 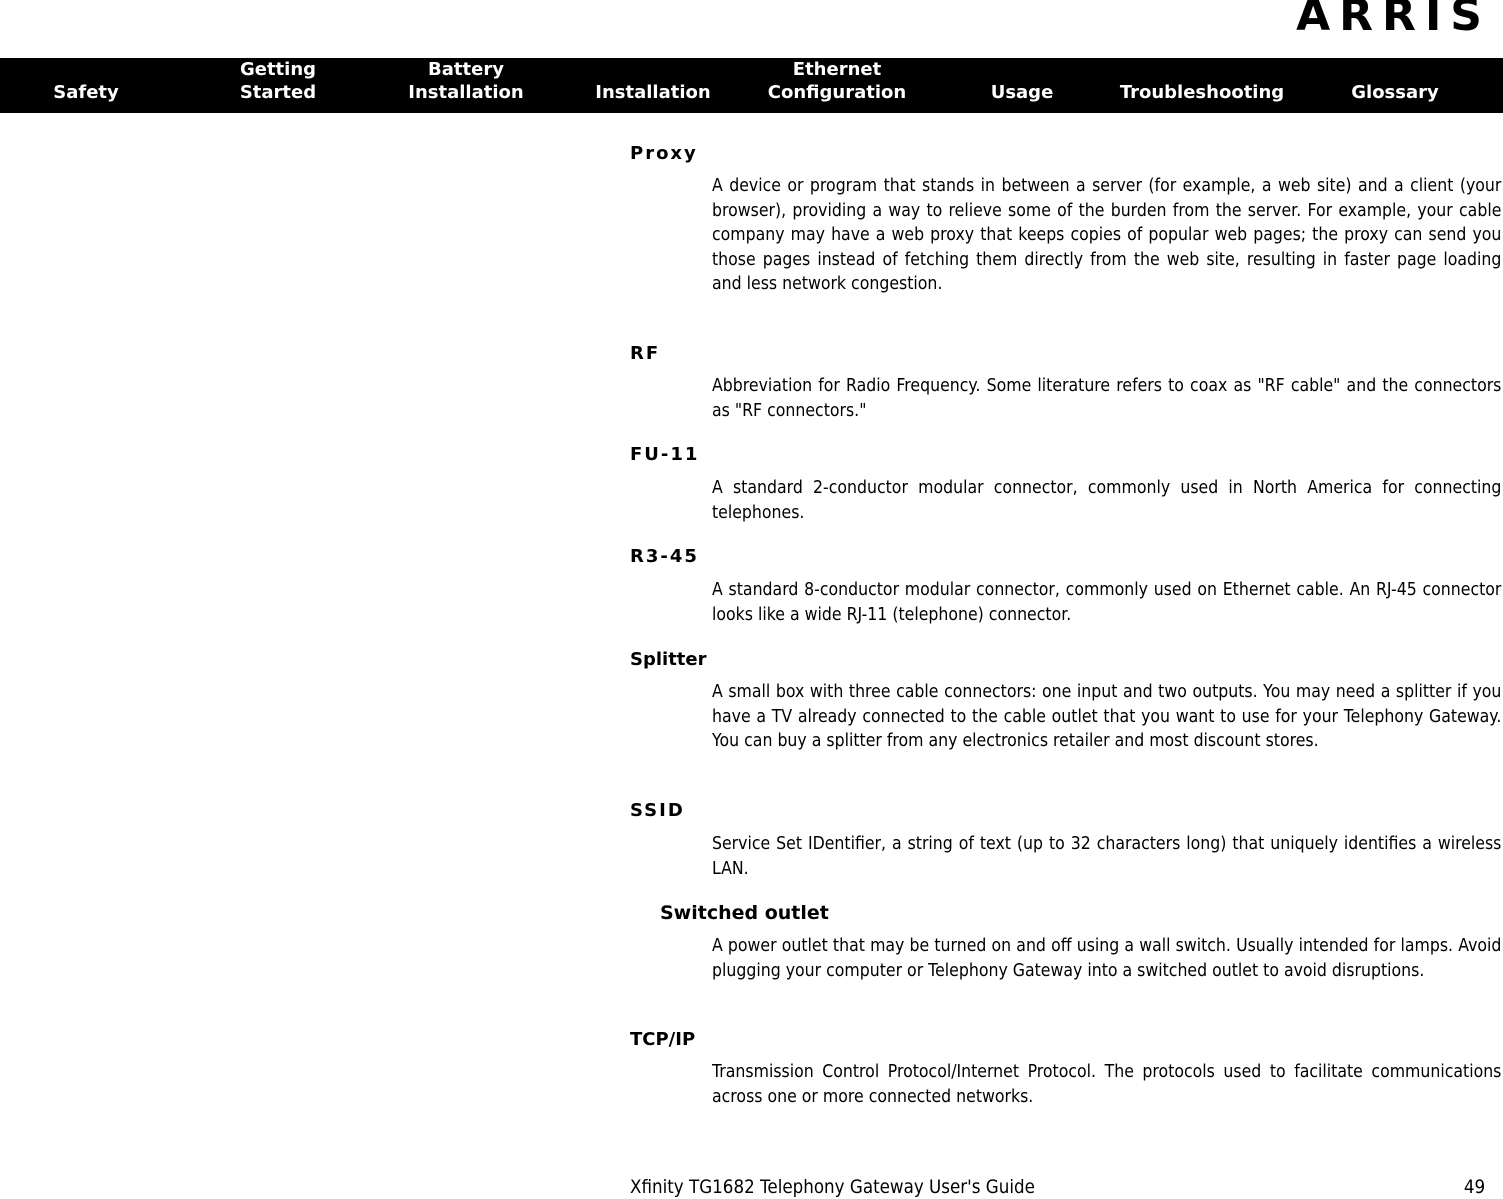 What do you see at coordinates (1393, 20) in the screenshot?
I see `arris-logo: ARRIS` at bounding box center [1393, 20].